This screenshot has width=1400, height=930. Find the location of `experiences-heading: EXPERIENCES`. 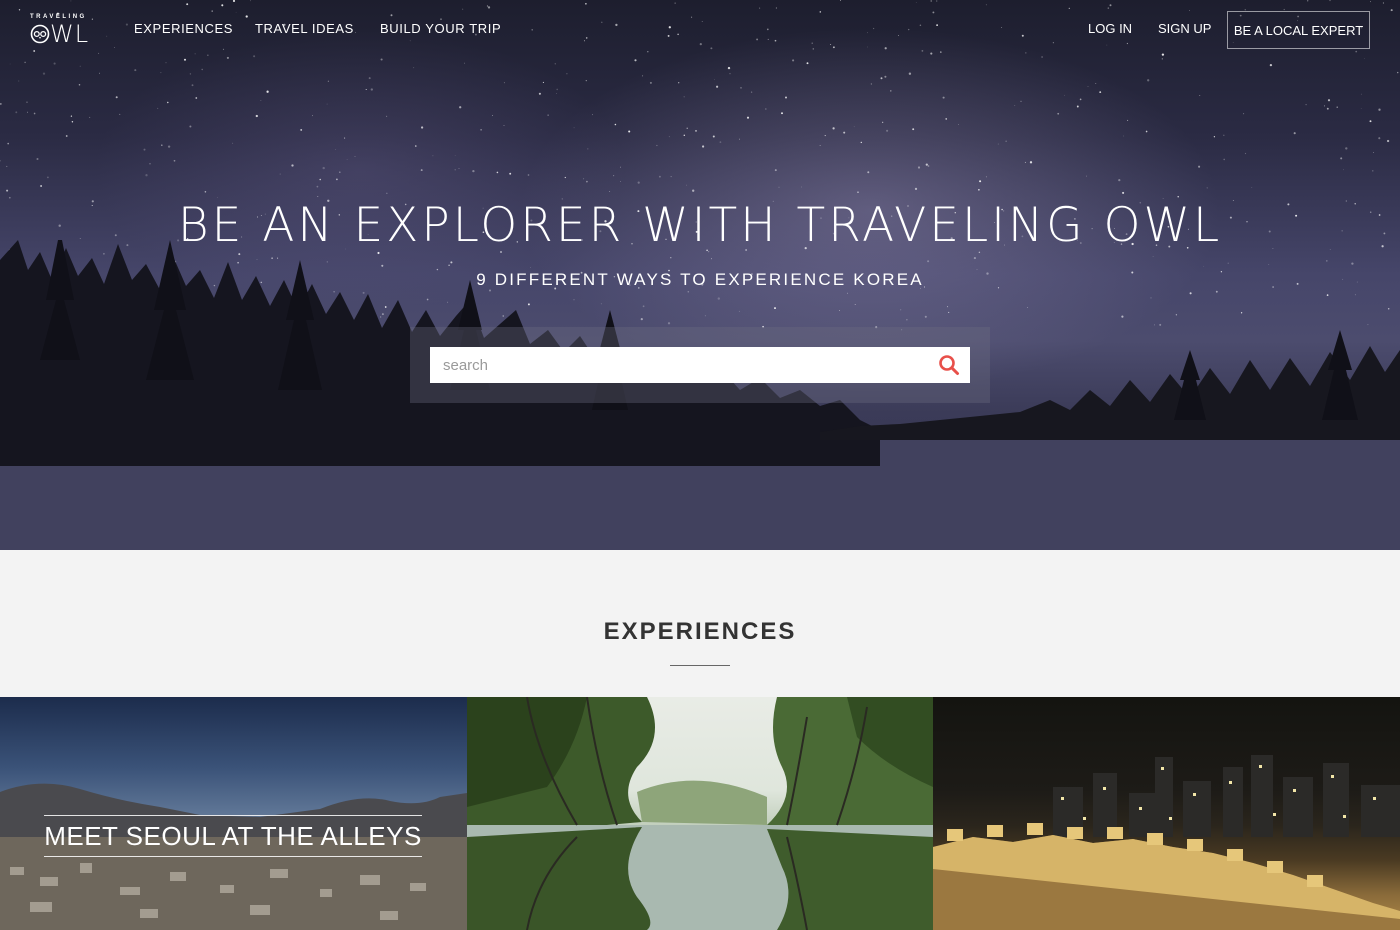

experiences-heading: EXPERIENCES is located at coordinates (700, 631).